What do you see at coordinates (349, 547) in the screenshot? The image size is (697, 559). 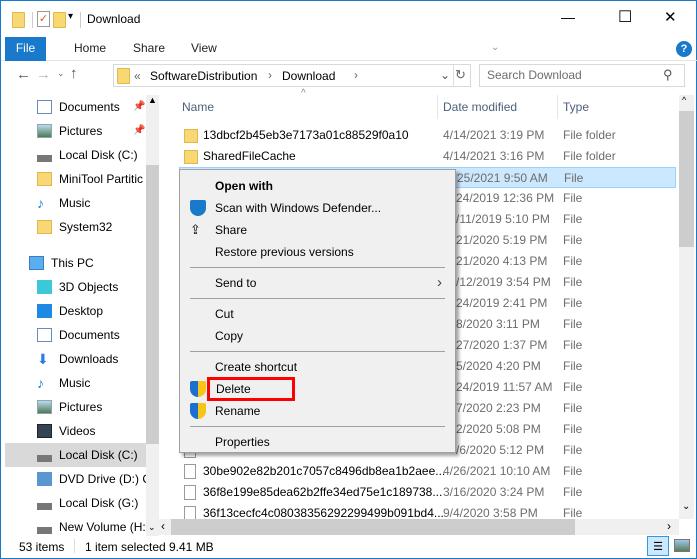 I see `status-bar: 53 items 1 item selected 9.41 MB ☰` at bounding box center [349, 547].